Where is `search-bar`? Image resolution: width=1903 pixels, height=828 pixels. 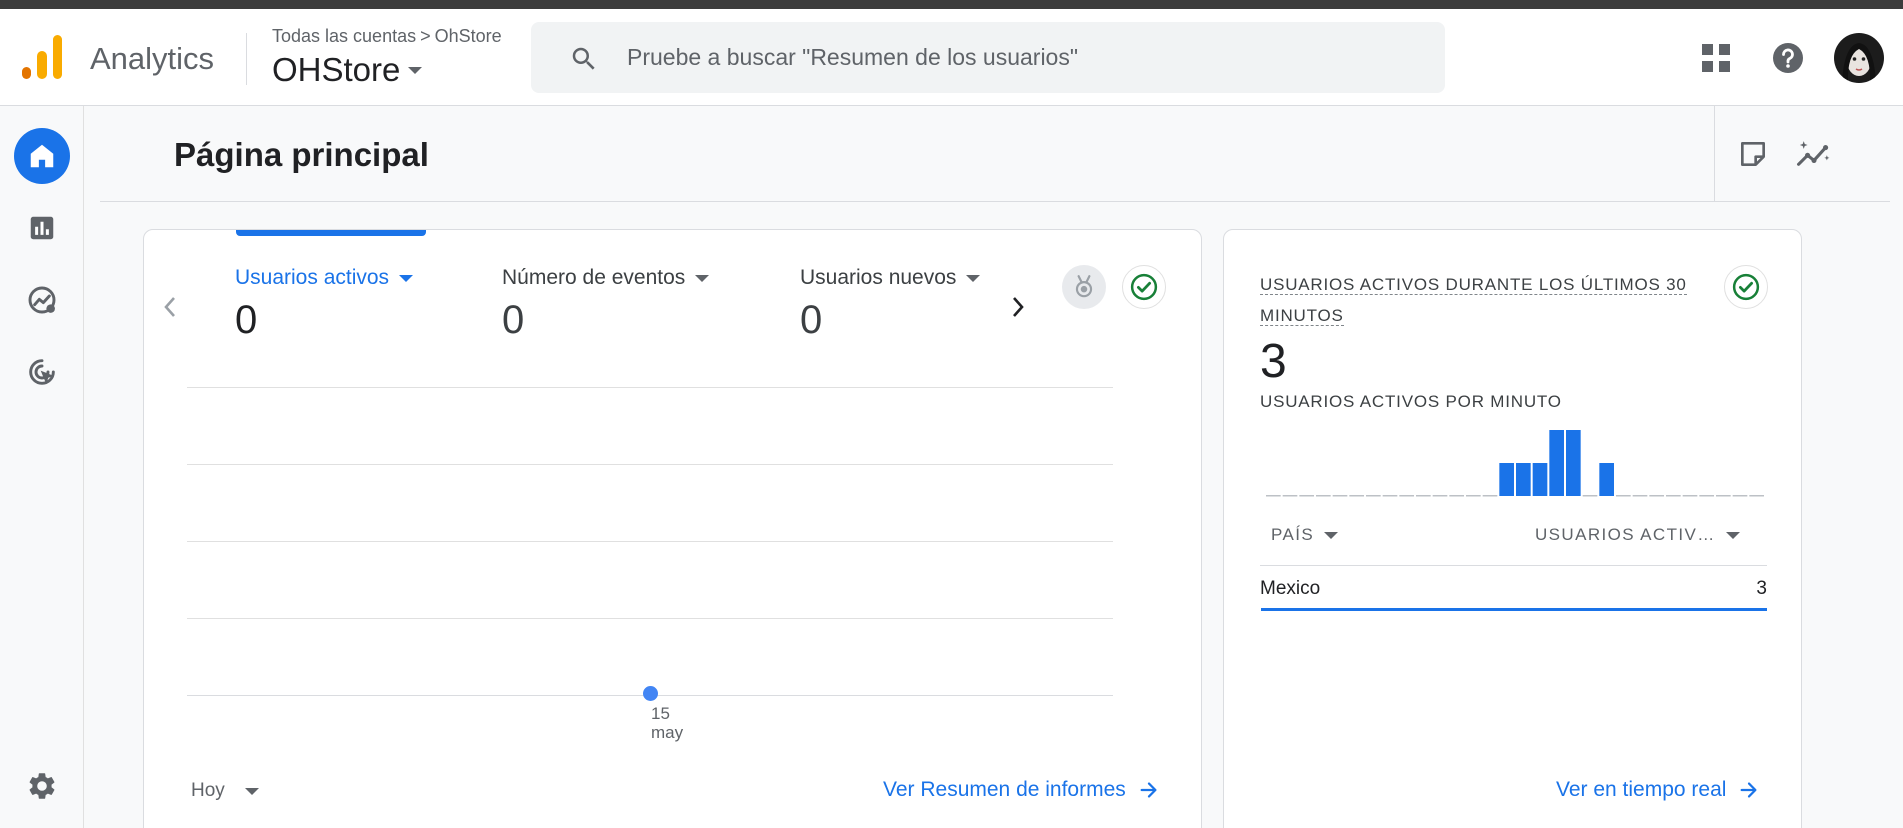
search-bar is located at coordinates (988, 57).